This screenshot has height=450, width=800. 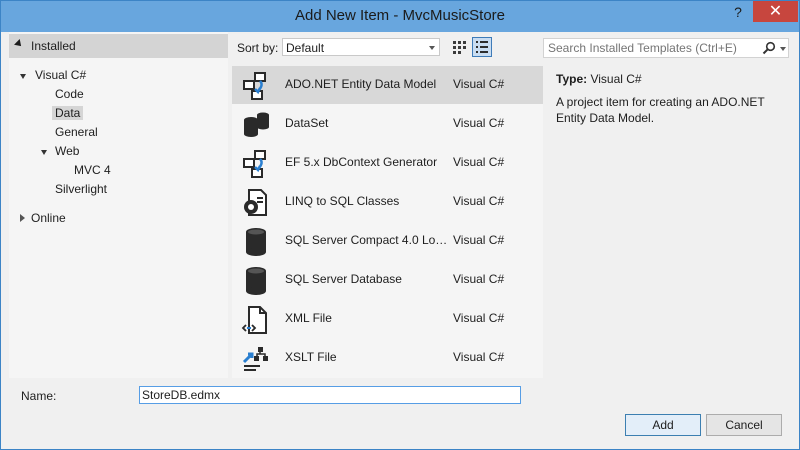 What do you see at coordinates (69, 94) in the screenshot?
I see `tree-item-code: Code` at bounding box center [69, 94].